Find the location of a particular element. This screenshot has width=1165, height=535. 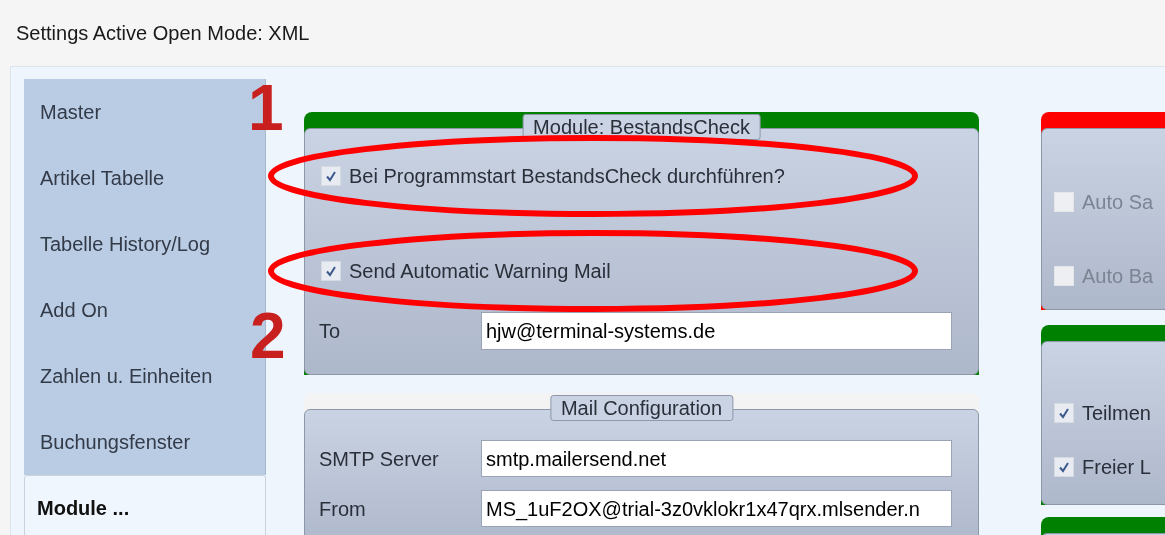

input-field: smtp.mailersend.net is located at coordinates (716, 458).